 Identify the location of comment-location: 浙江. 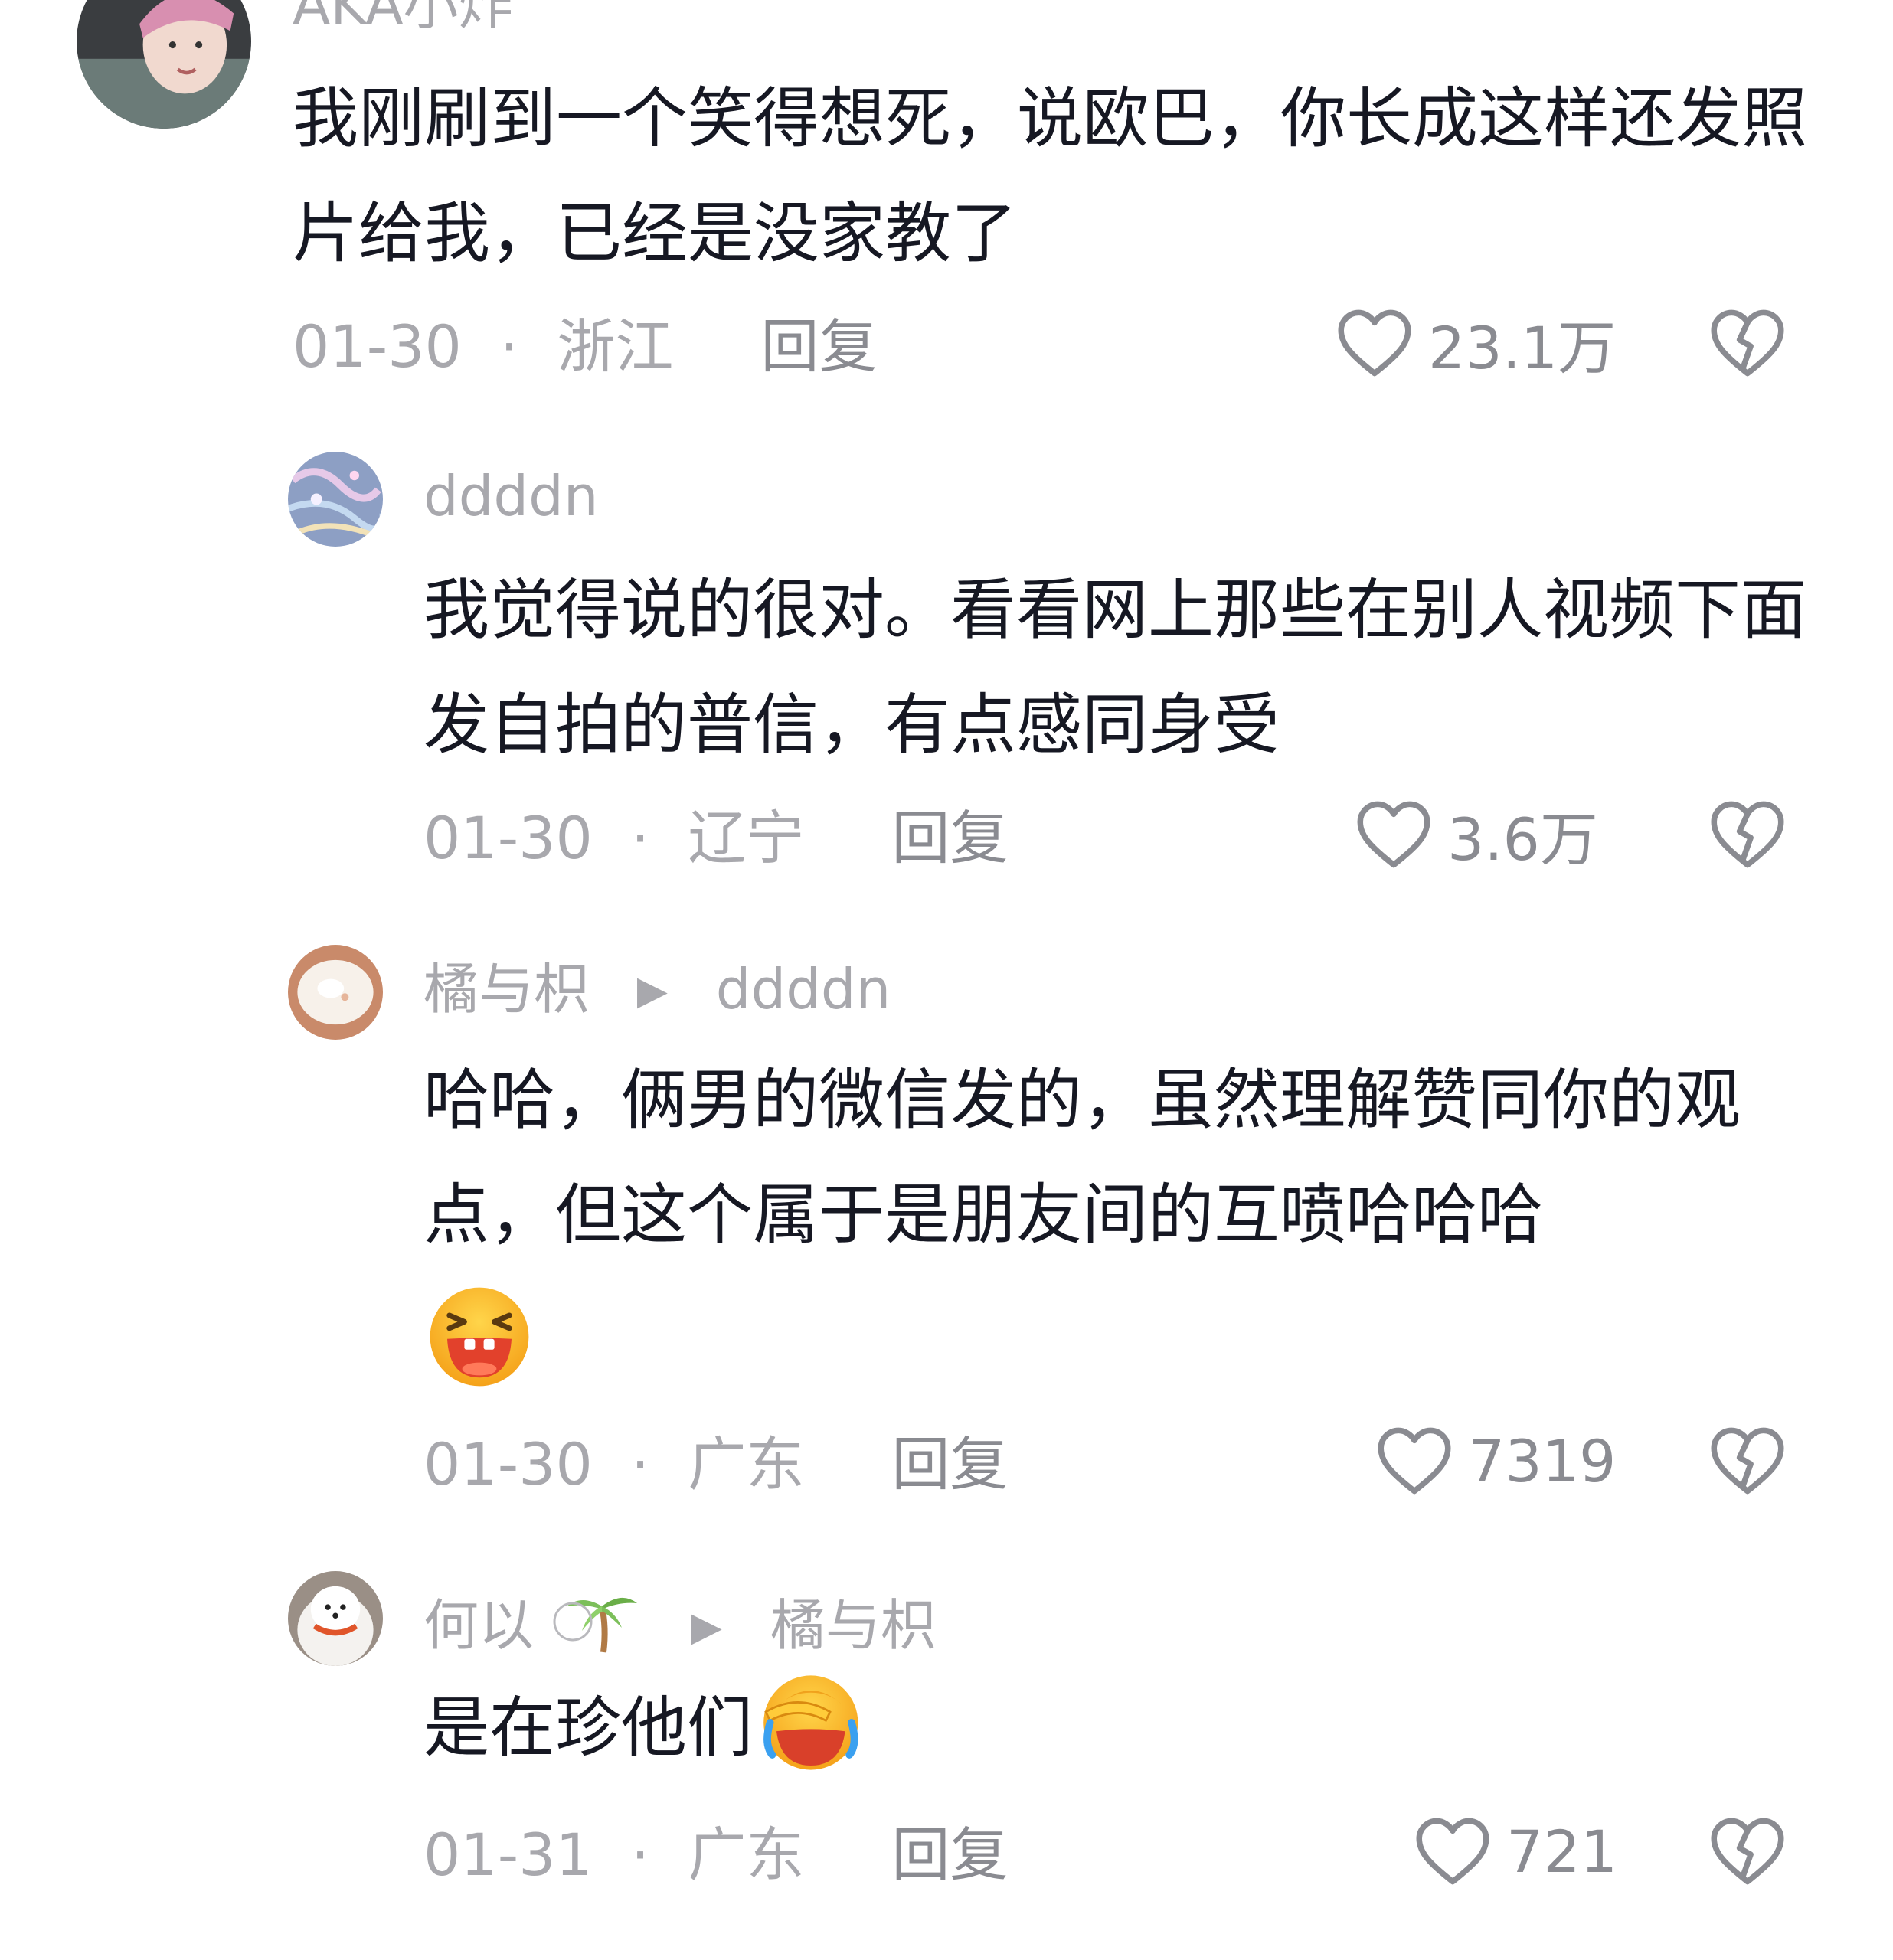
(615, 346).